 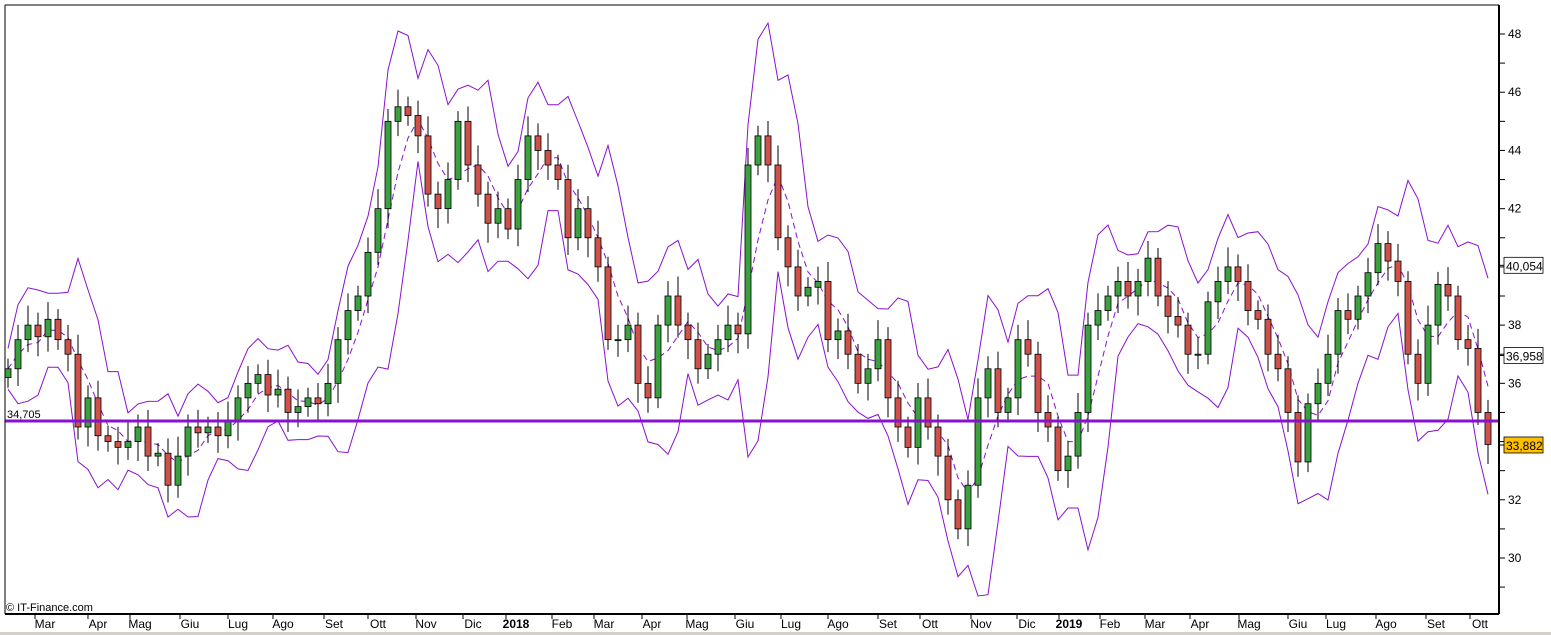 I want to click on x-tick-label: Lug, so click(x=791, y=624).